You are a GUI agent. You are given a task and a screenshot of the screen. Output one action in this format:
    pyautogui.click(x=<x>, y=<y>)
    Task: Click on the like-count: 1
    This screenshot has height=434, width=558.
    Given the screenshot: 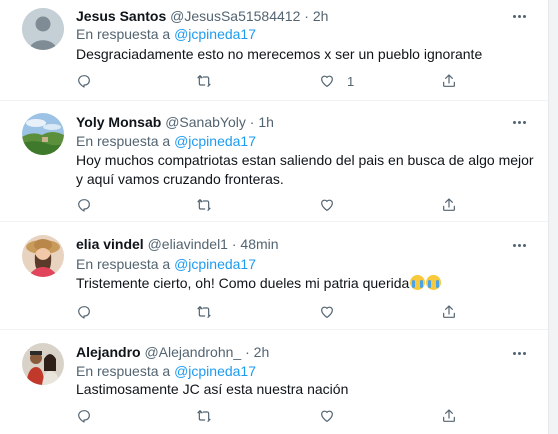 What is the action you would take?
    pyautogui.click(x=351, y=81)
    